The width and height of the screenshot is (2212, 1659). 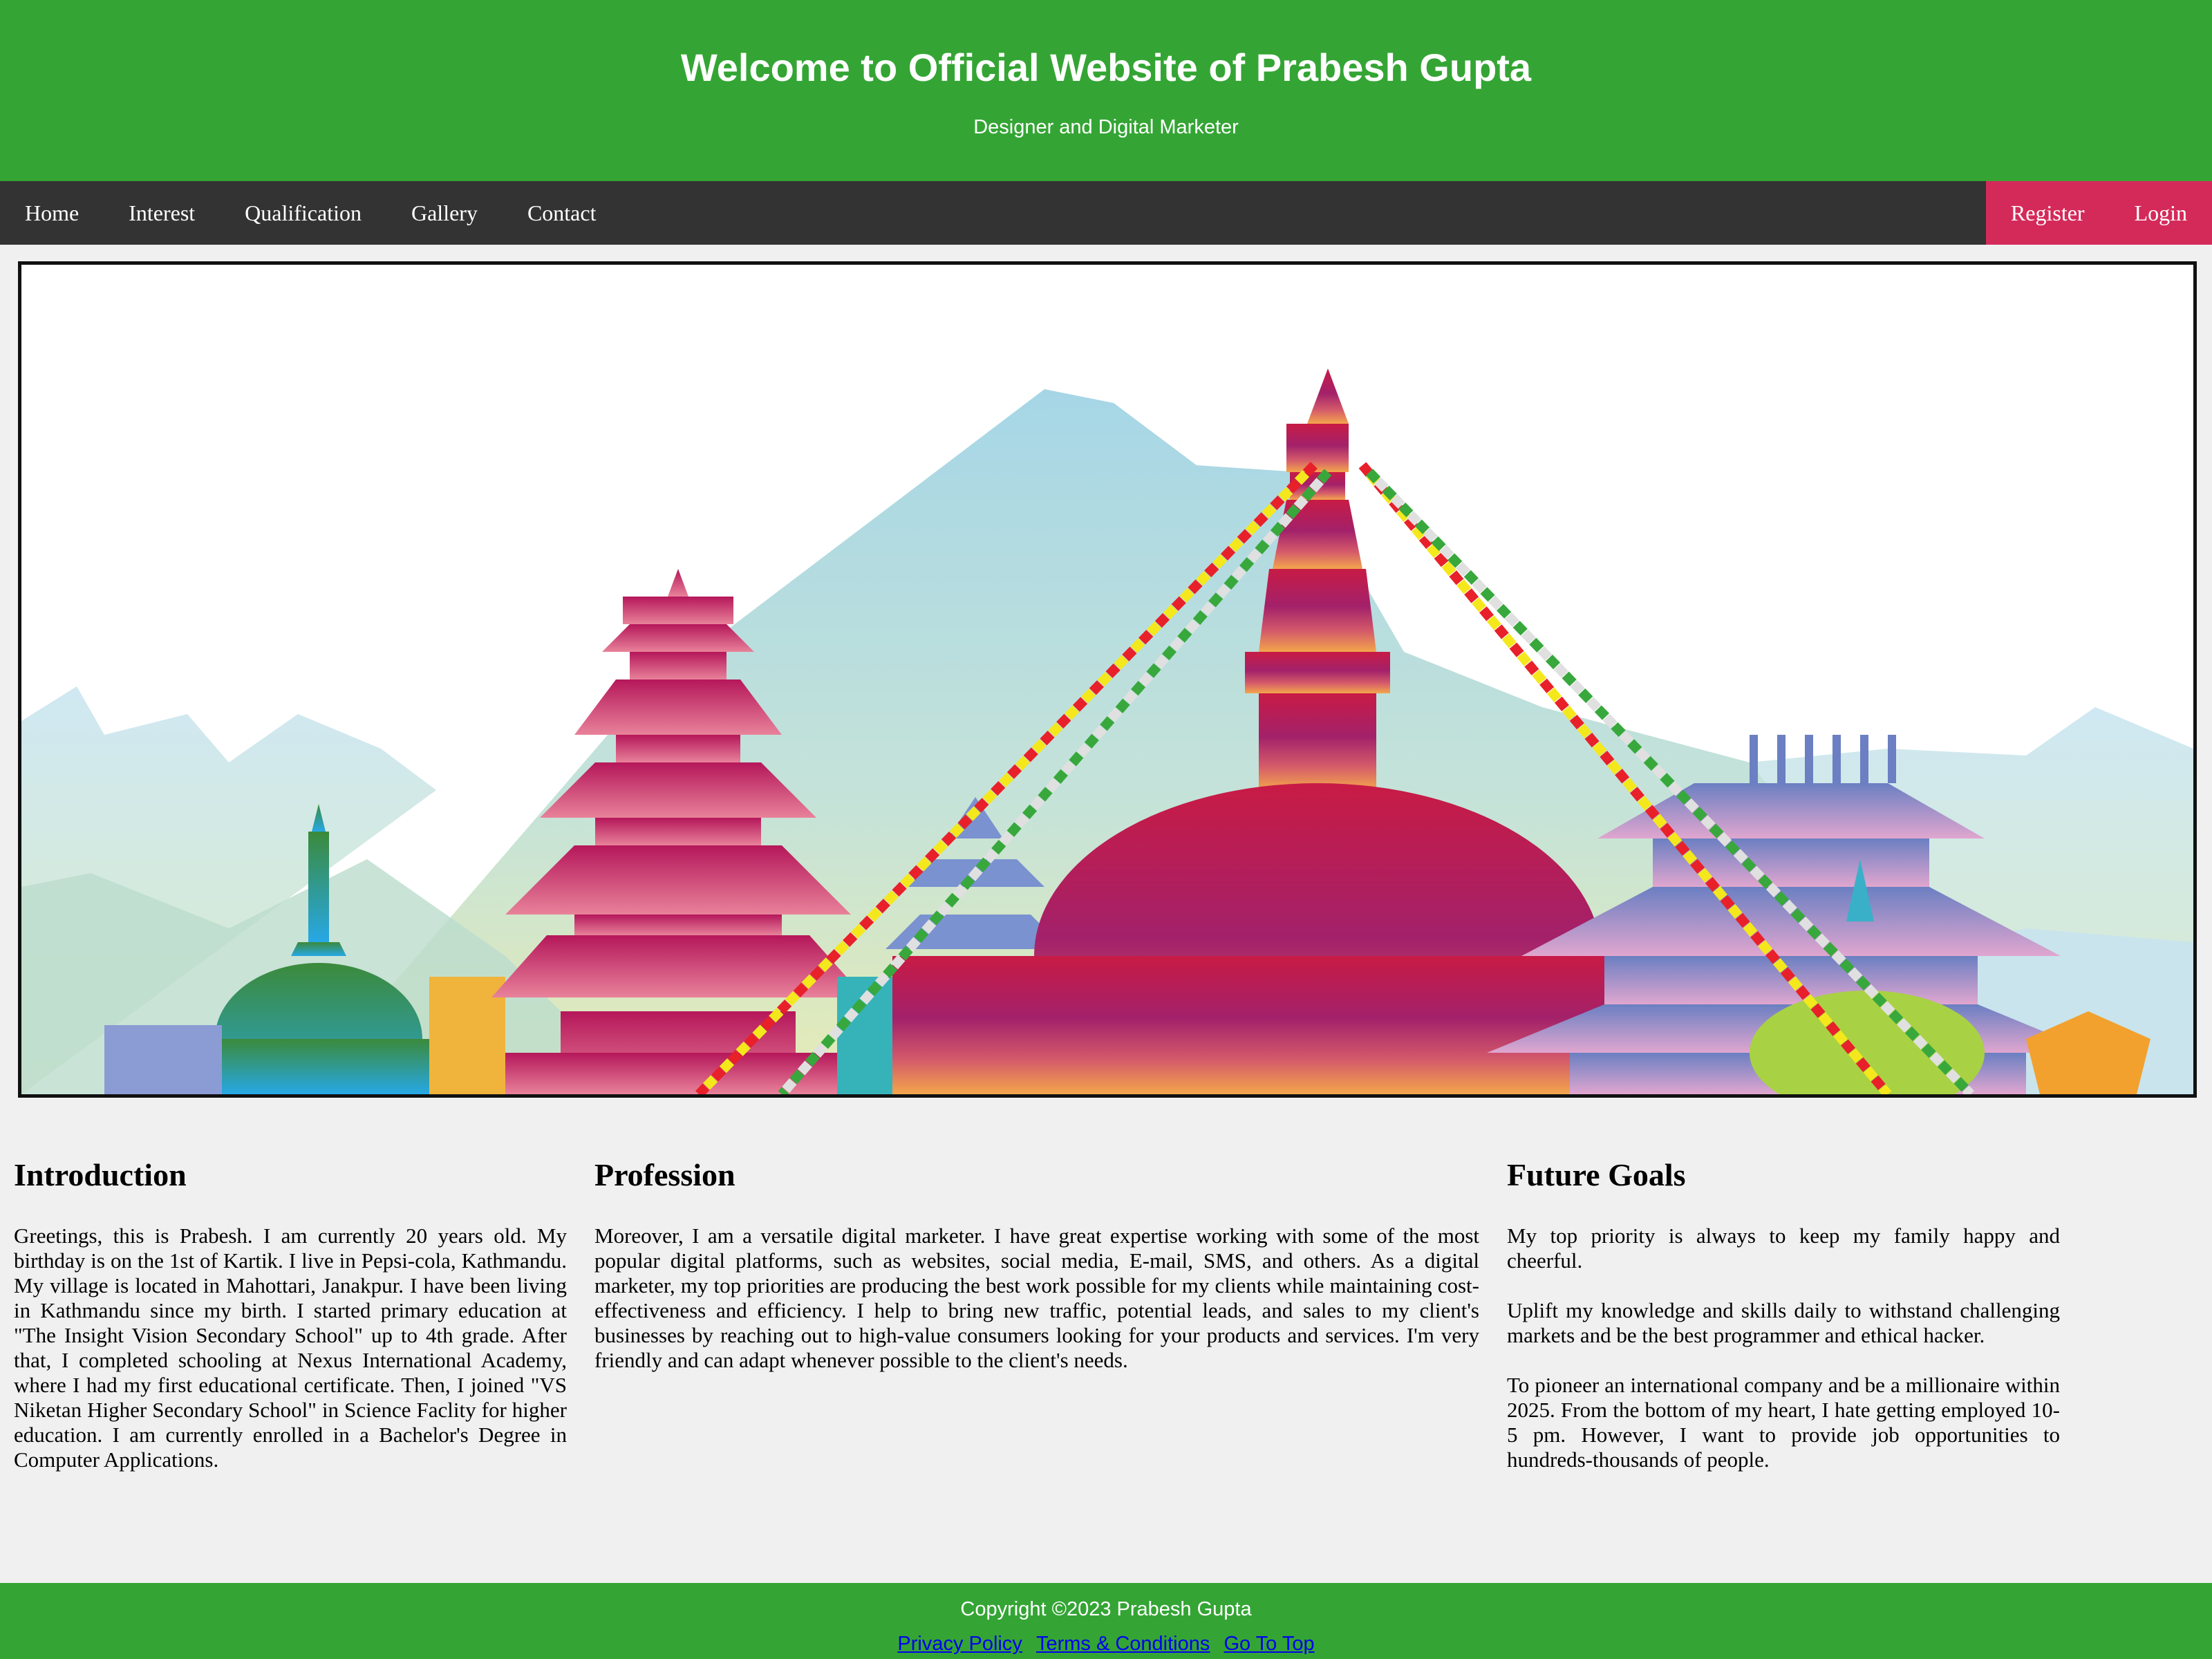 I want to click on nav-contact: Contact, so click(x=562, y=213).